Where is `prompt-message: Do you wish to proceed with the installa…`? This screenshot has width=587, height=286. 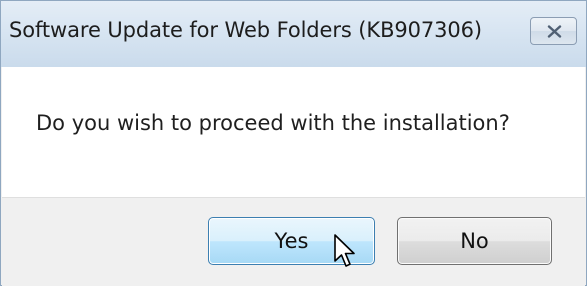 prompt-message: Do you wish to proceed with the installa… is located at coordinates (273, 123).